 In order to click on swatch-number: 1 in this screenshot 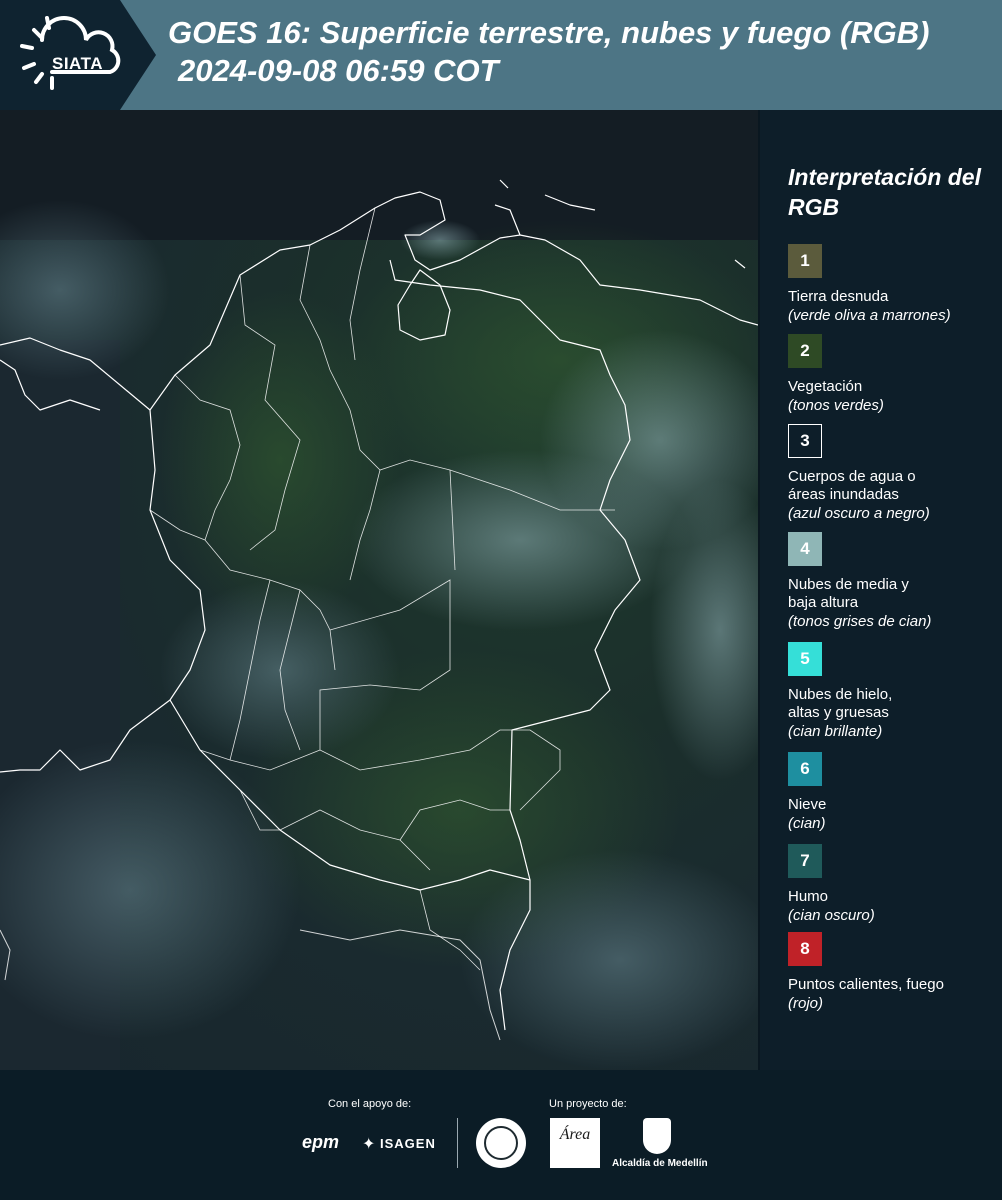, I will do `click(805, 260)`.